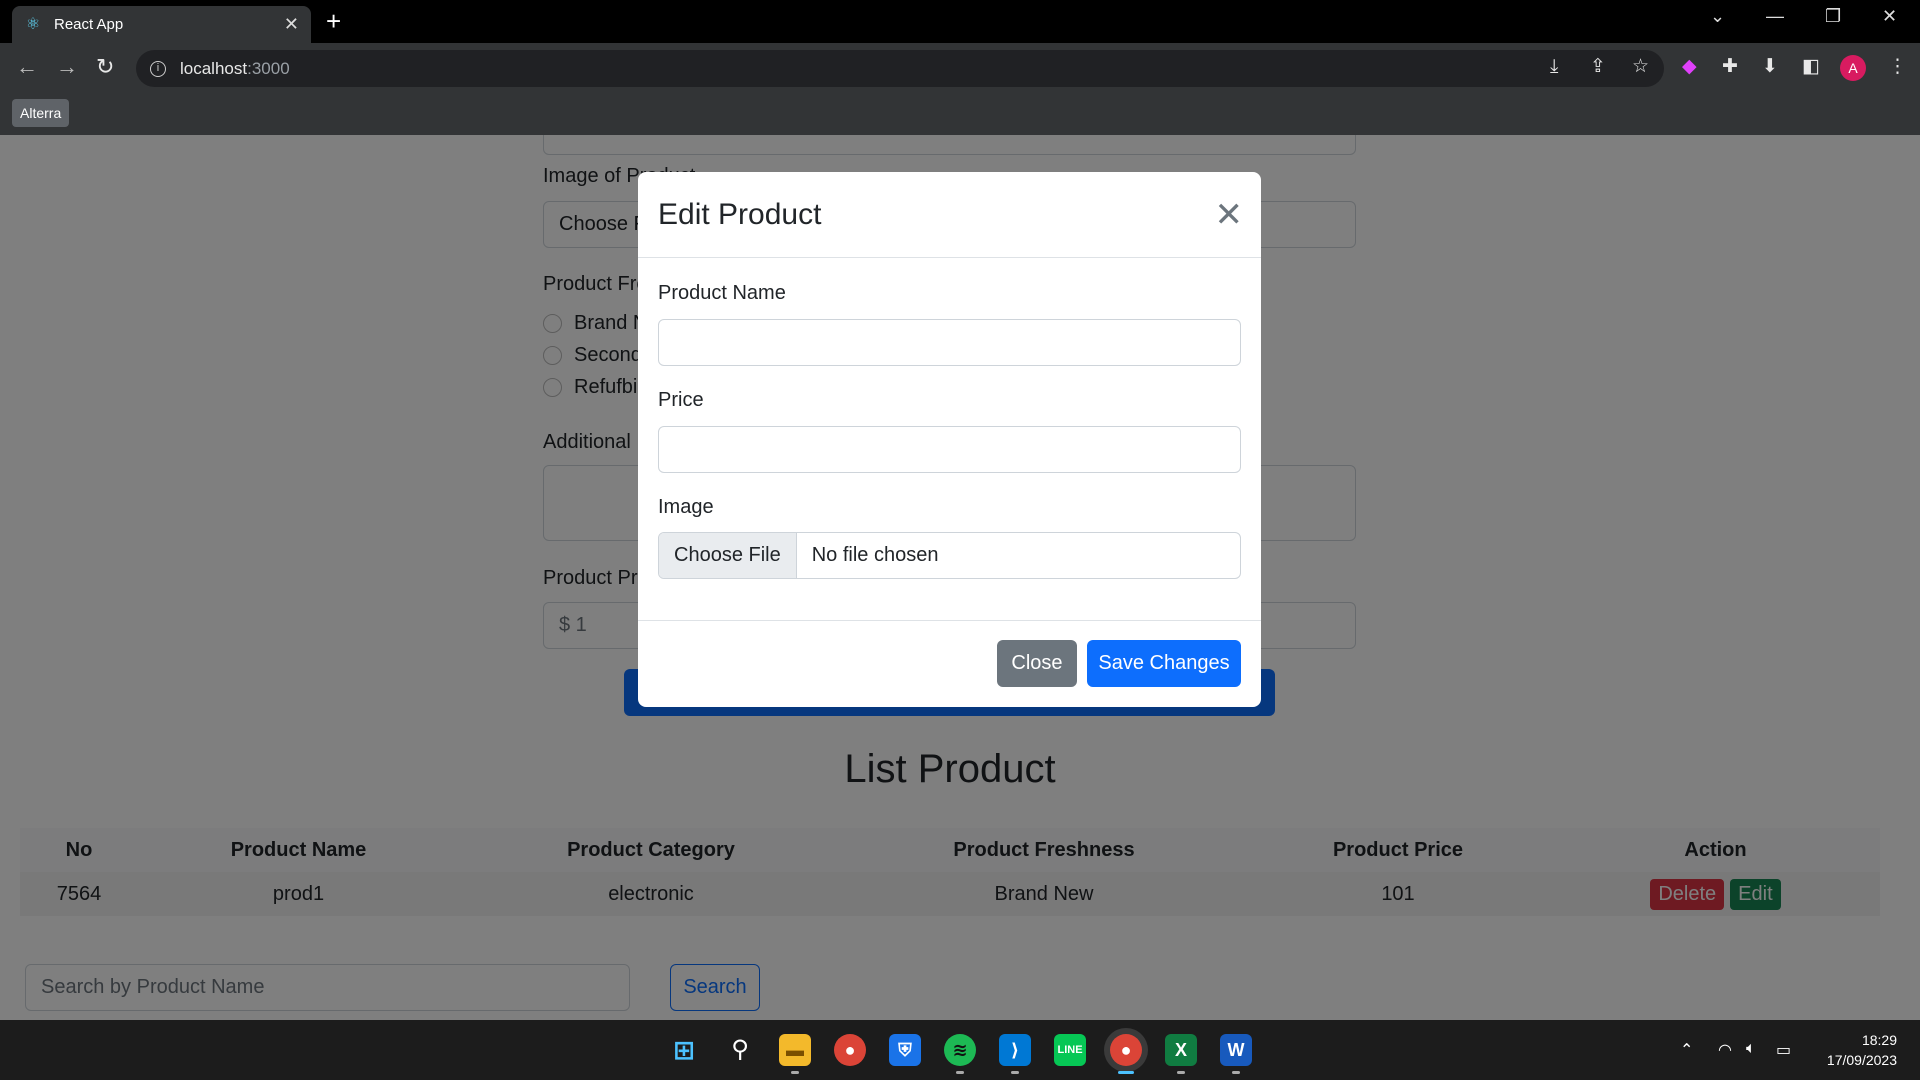 This screenshot has width=1920, height=1080. I want to click on window-close-button: ✕, so click(1889, 16).